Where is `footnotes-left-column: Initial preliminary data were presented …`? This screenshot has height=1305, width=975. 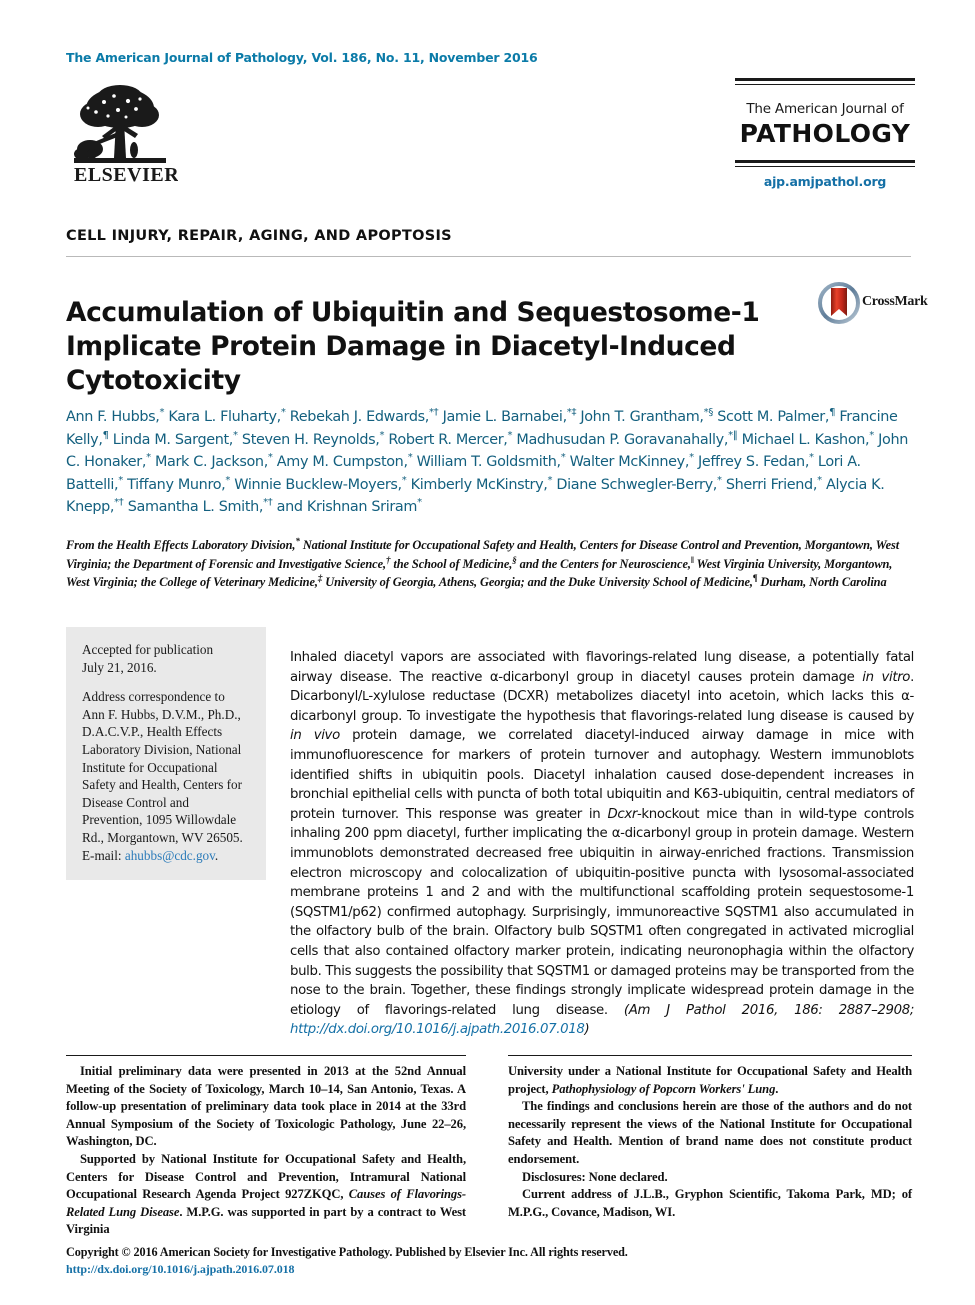 footnotes-left-column: Initial preliminary data were presented … is located at coordinates (266, 1150).